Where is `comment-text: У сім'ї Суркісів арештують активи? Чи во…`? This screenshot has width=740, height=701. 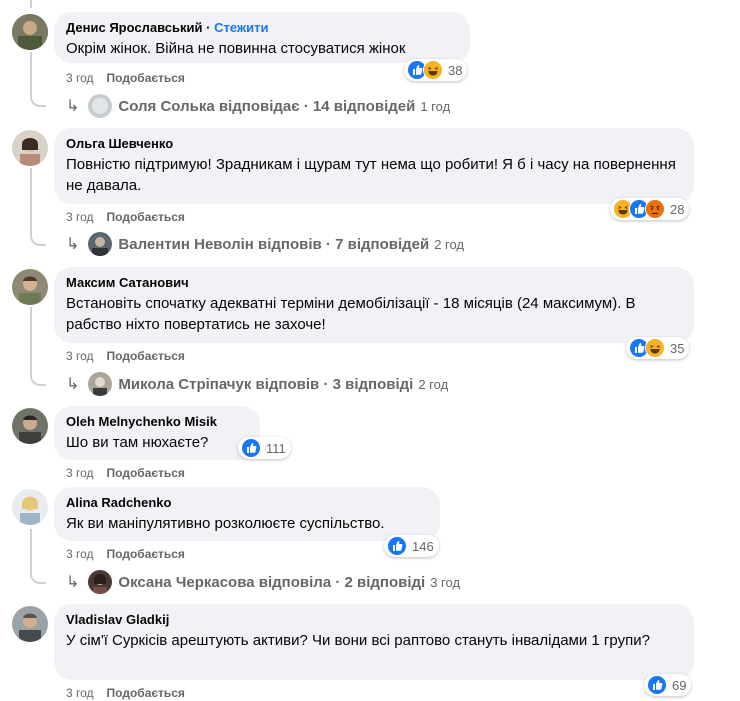
comment-text: У сім'ї Суркісів арештують активи? Чи во… is located at coordinates (358, 640).